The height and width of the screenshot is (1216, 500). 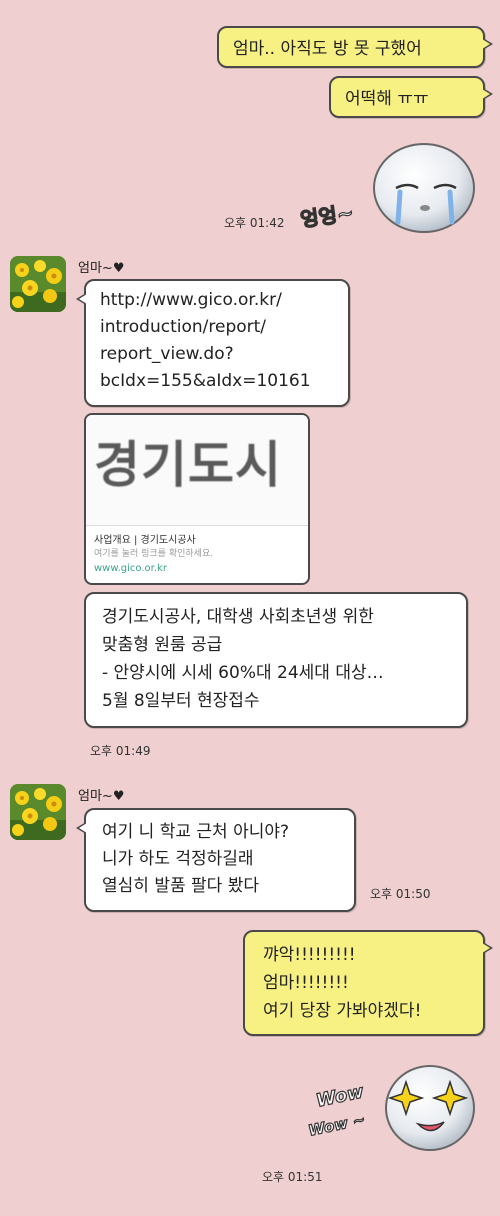 I want to click on message-timestamp: 오후 01:49, so click(x=120, y=751).